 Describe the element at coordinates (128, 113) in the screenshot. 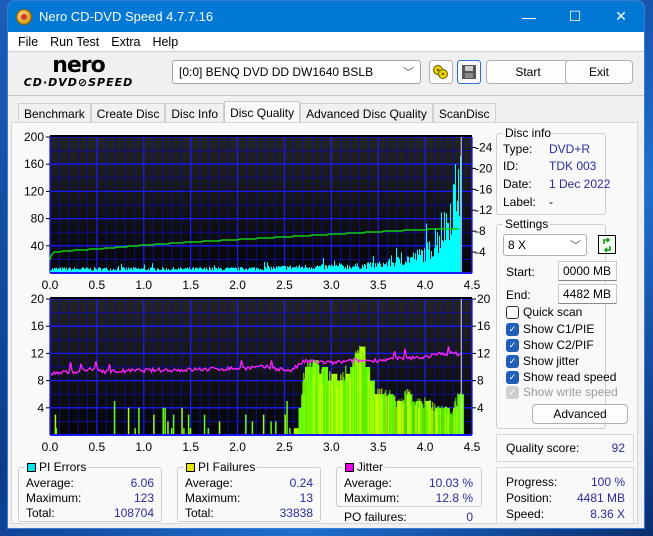

I see `tab-create-disc: Create Disc` at that location.